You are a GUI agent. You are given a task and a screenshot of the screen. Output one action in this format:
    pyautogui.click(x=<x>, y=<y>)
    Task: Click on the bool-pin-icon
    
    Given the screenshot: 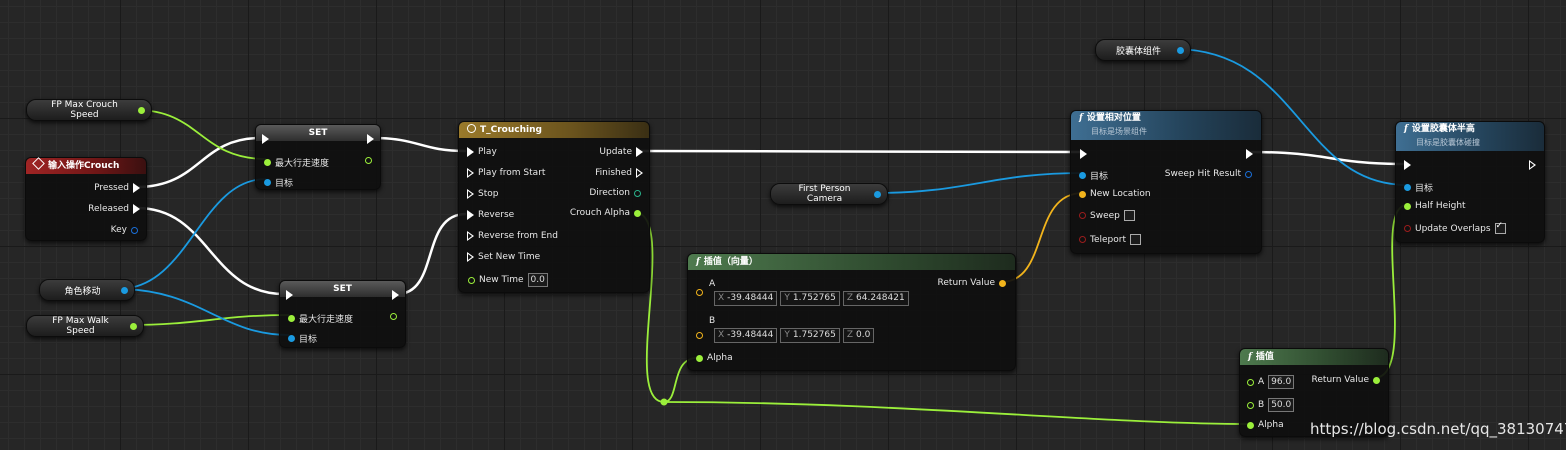 What is the action you would take?
    pyautogui.click(x=1407, y=228)
    